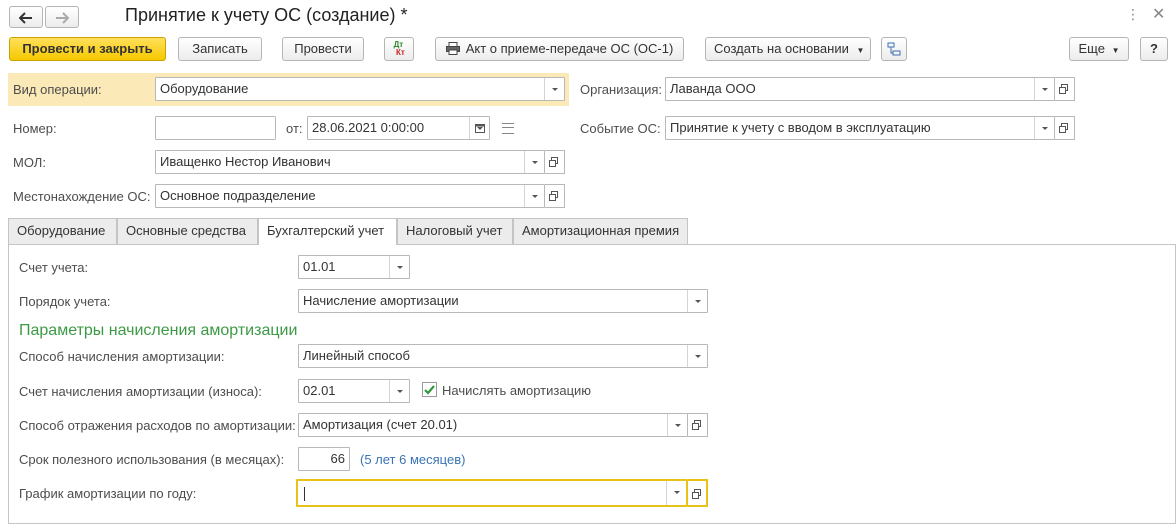 The image size is (1176, 524). I want to click on page-title: Принятие к учету ОС (создание) *, so click(266, 15).